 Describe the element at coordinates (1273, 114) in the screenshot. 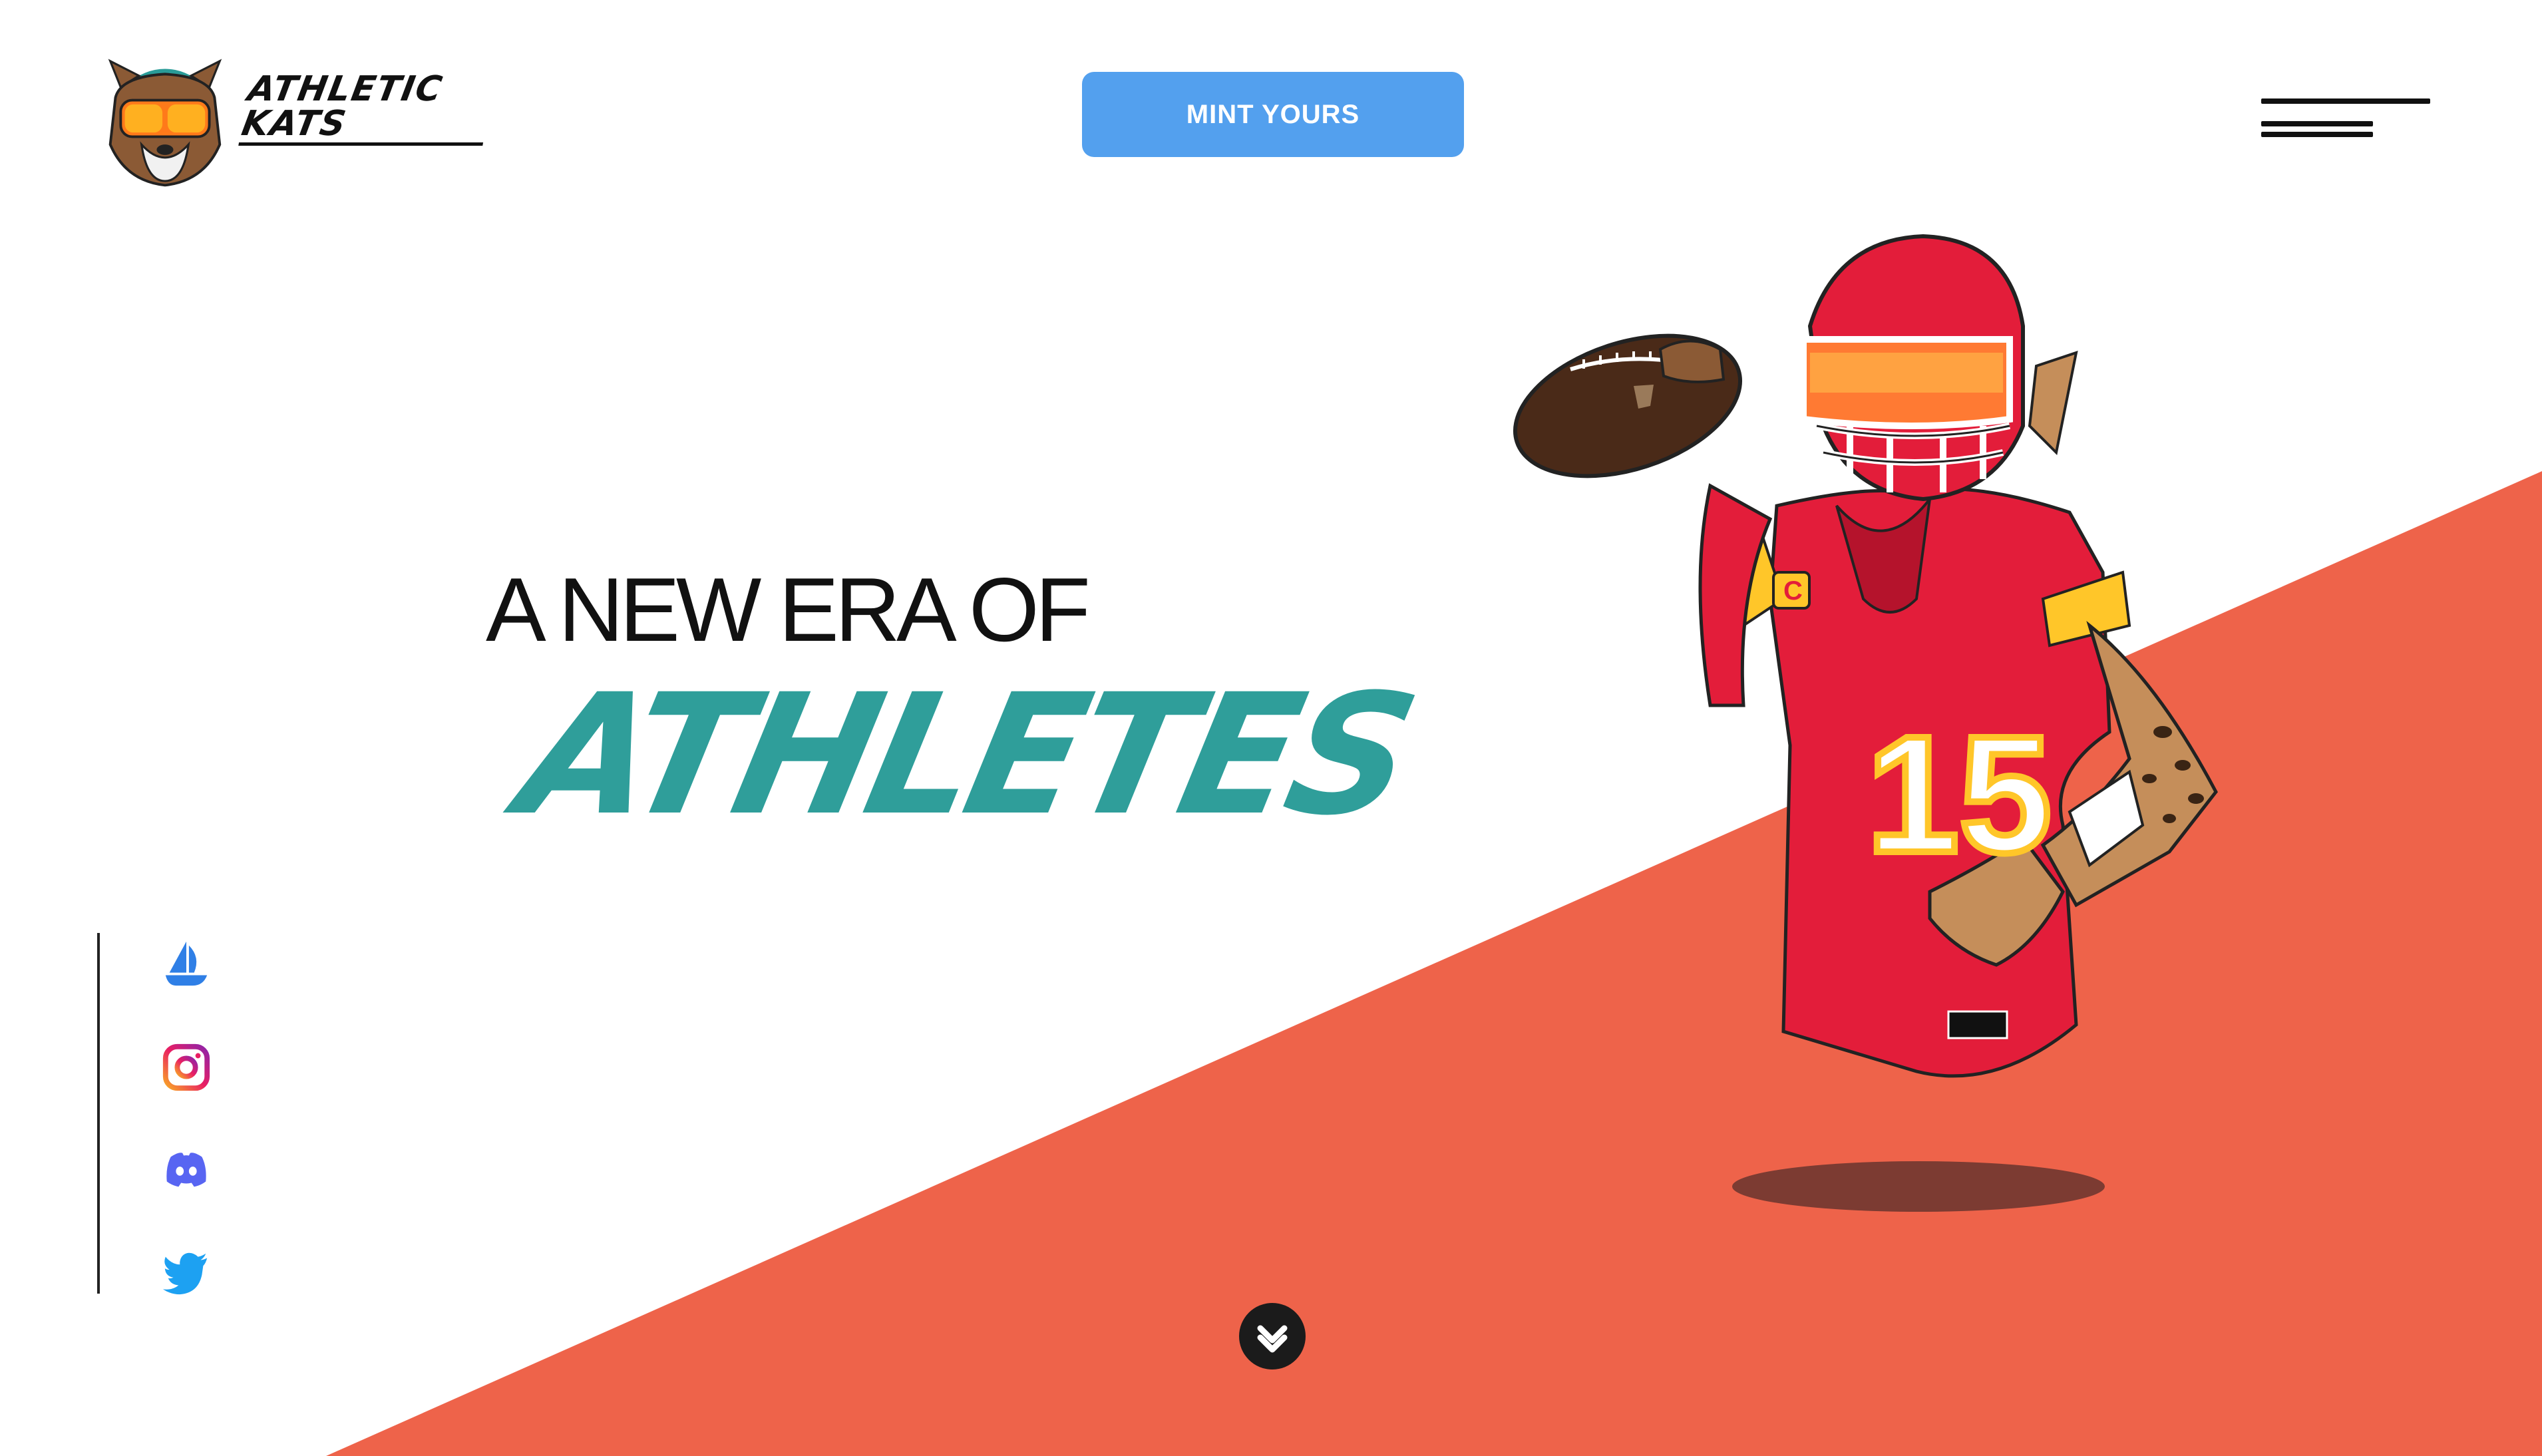

I see `mint-yours-button: MINT YOURS` at that location.